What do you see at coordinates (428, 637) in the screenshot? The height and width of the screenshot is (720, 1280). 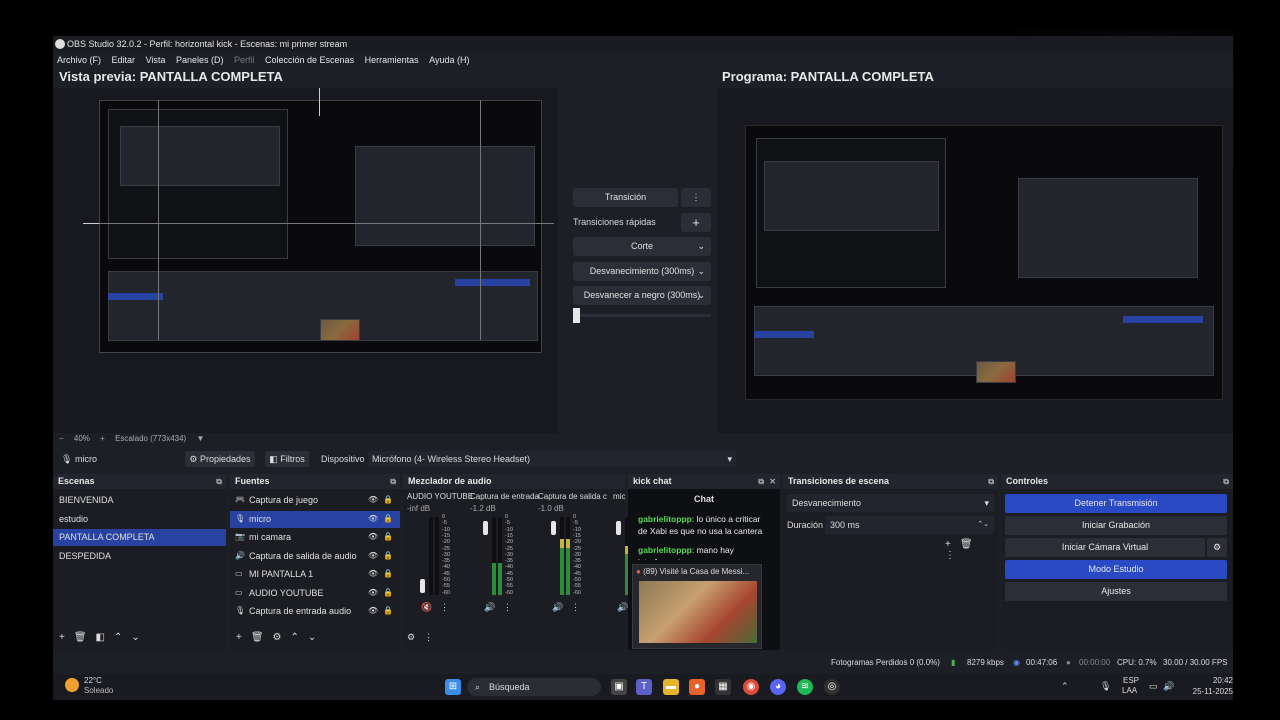 I see `mixer-menu-icon: ⋮` at bounding box center [428, 637].